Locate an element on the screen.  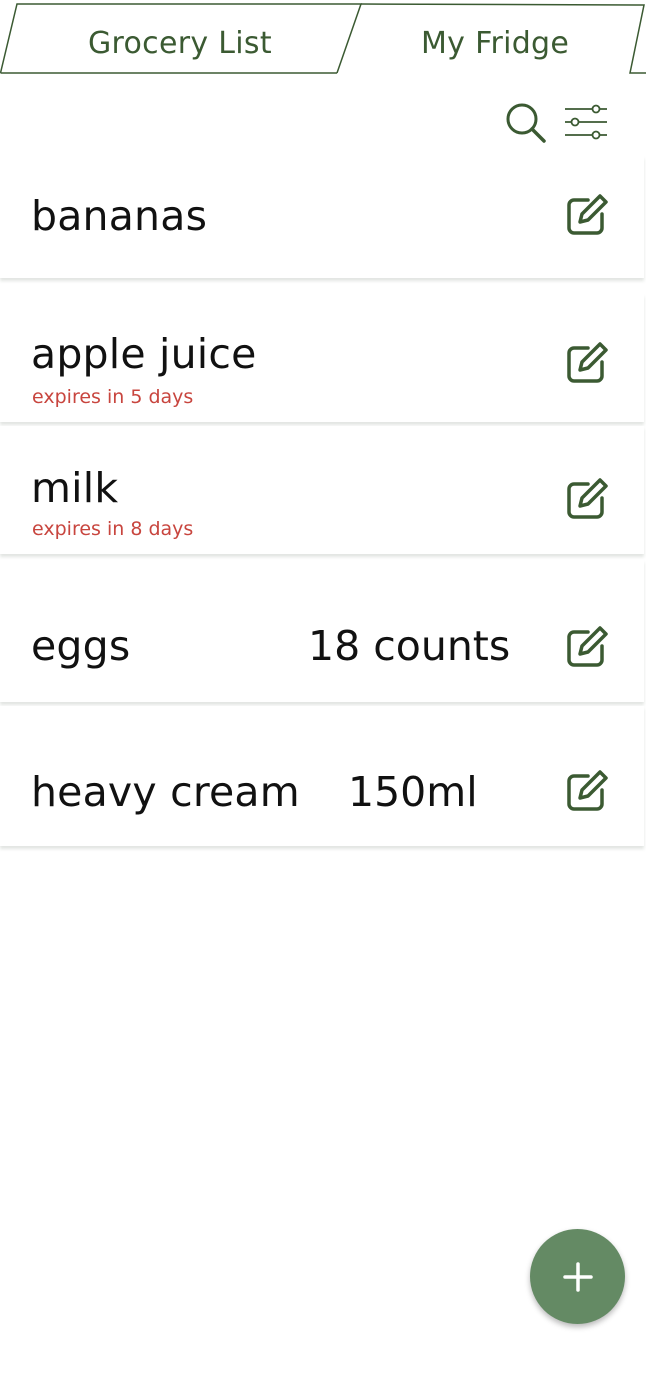
add-item-button is located at coordinates (577, 1276).